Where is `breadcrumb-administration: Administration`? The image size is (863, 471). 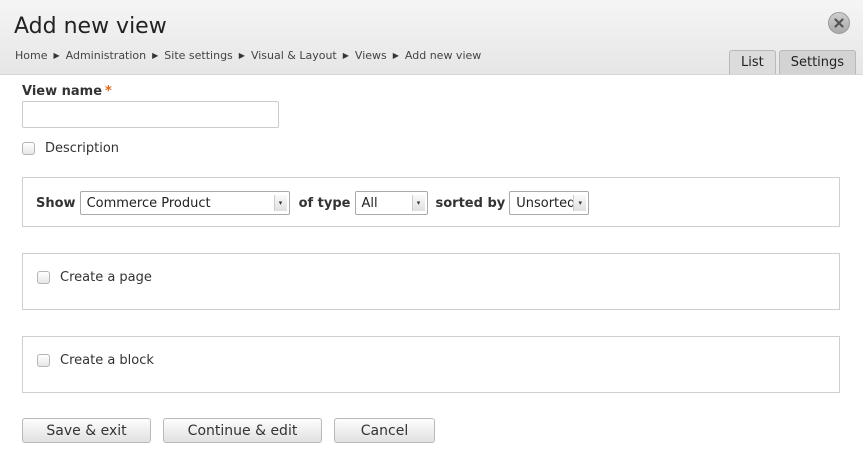
breadcrumb-administration: Administration is located at coordinates (106, 55).